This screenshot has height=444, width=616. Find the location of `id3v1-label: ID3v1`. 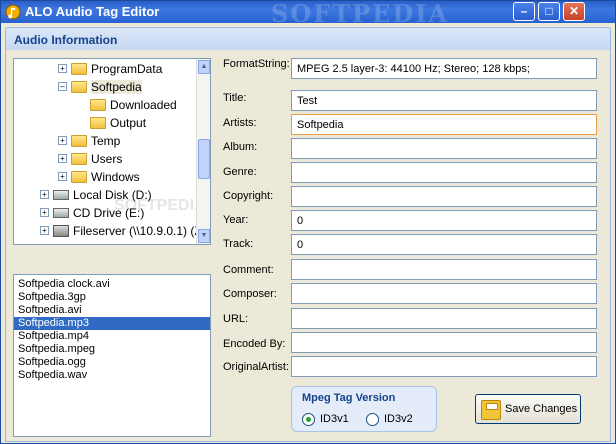

id3v1-label: ID3v1 is located at coordinates (334, 419).